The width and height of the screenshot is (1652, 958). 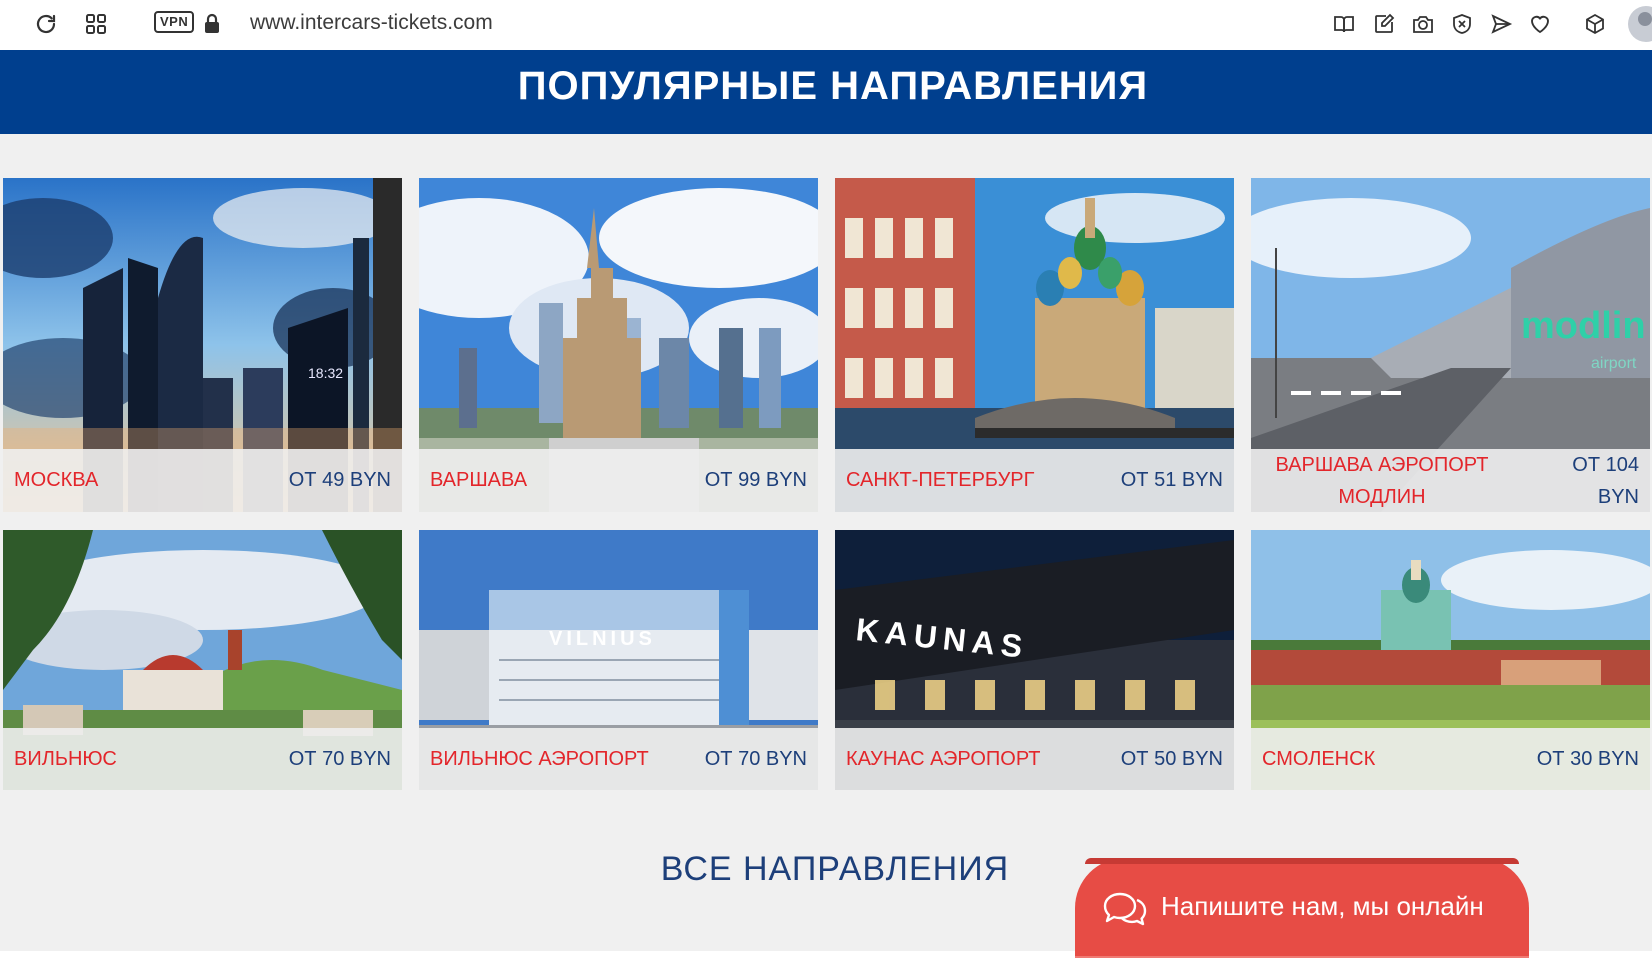 What do you see at coordinates (202, 480) in the screenshot?
I see `card-caption: МОСКВА ОТ 49 BYN` at bounding box center [202, 480].